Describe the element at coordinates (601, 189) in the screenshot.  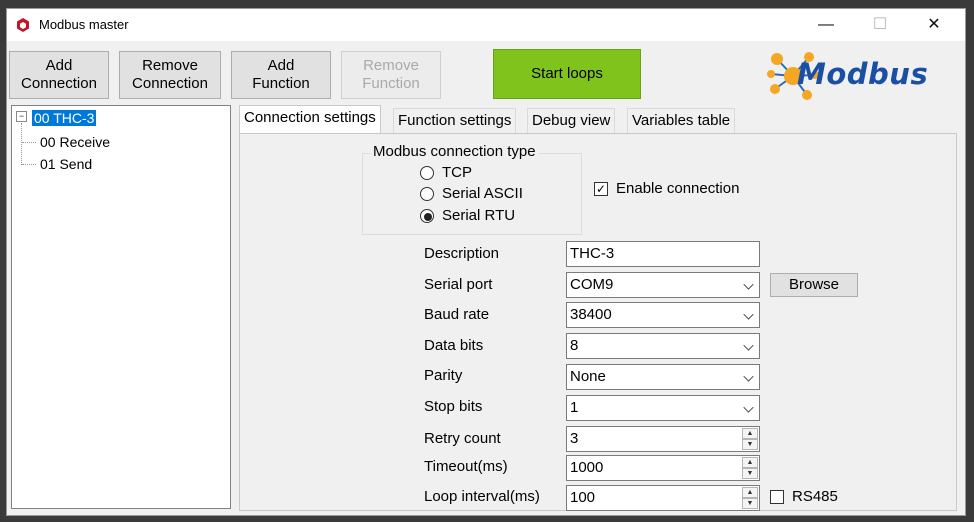
I see `checkbox-check-icon: ✓` at that location.